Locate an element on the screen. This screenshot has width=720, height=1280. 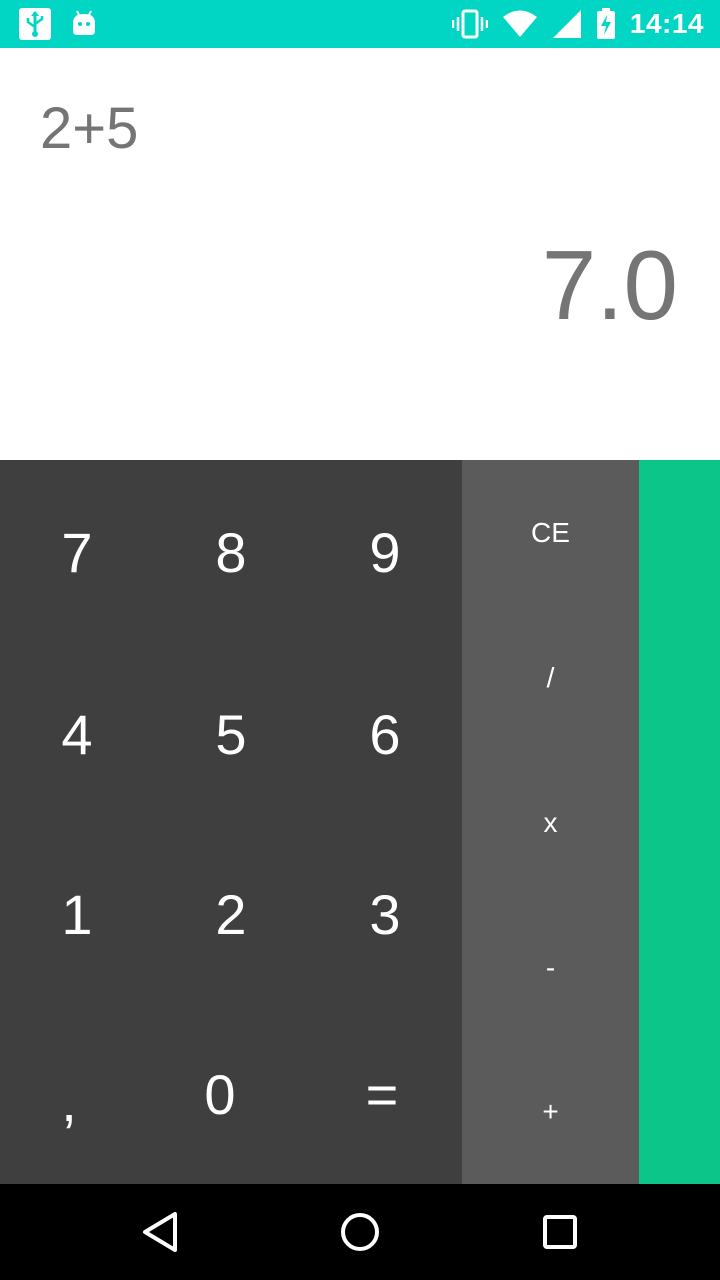
status-right-icons: 14:14 is located at coordinates (577, 24).